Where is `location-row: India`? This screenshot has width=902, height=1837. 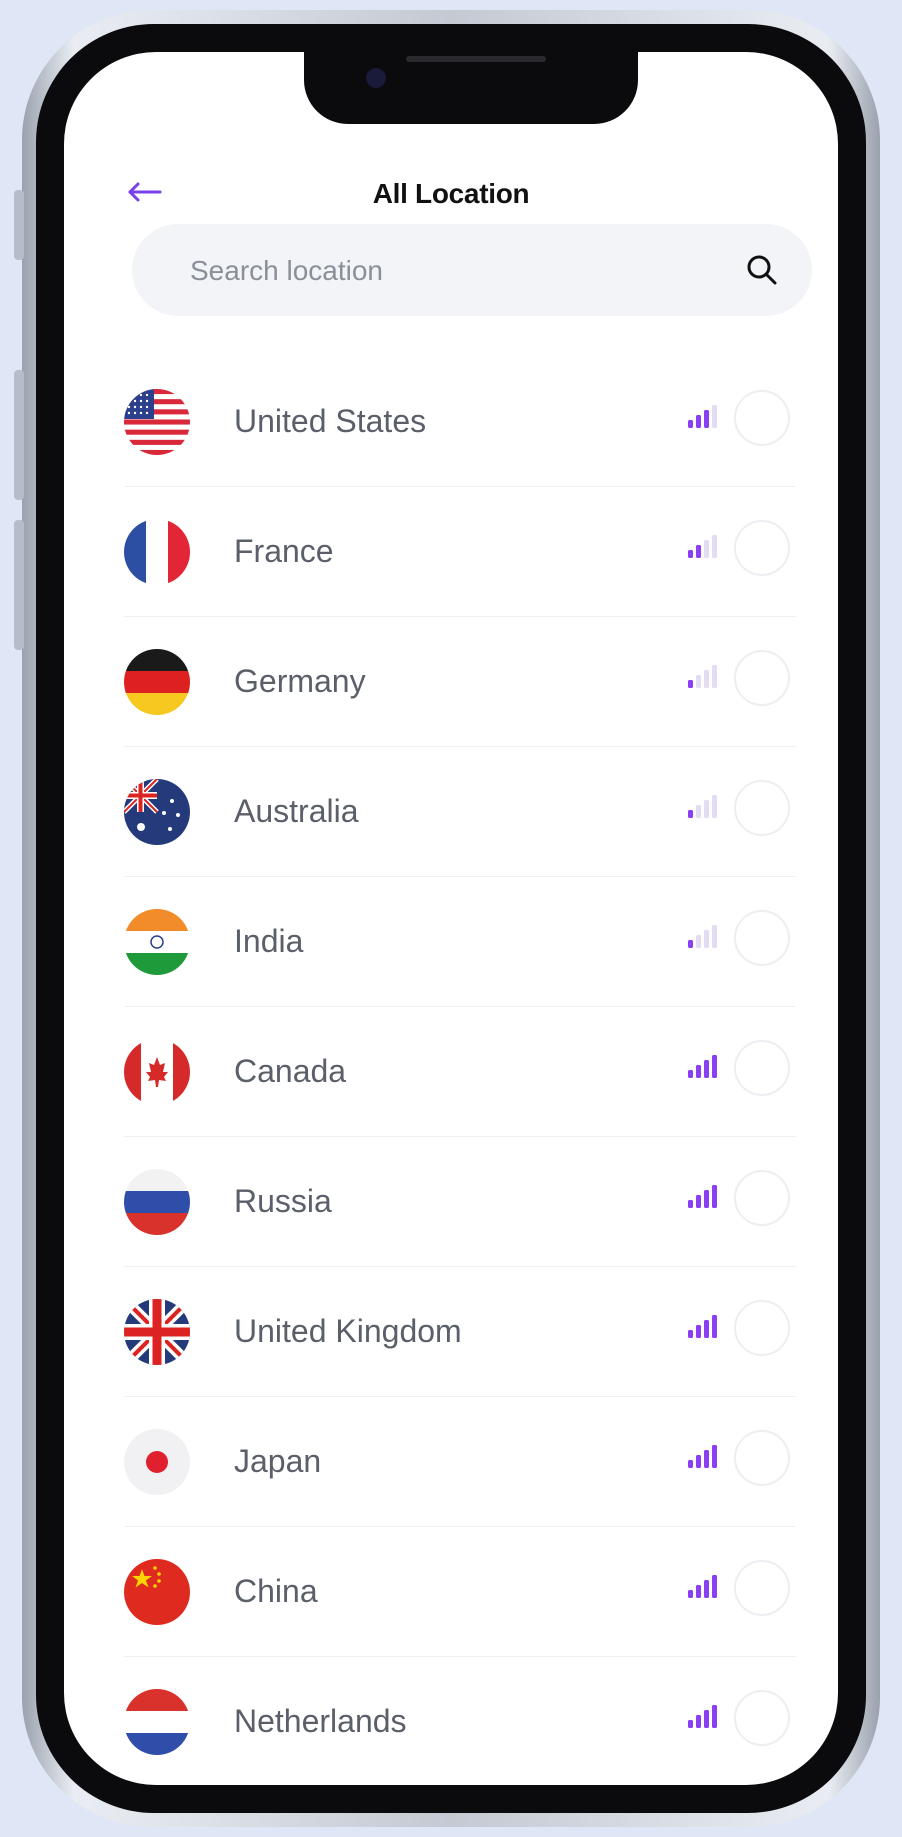
location-row: India is located at coordinates (460, 942).